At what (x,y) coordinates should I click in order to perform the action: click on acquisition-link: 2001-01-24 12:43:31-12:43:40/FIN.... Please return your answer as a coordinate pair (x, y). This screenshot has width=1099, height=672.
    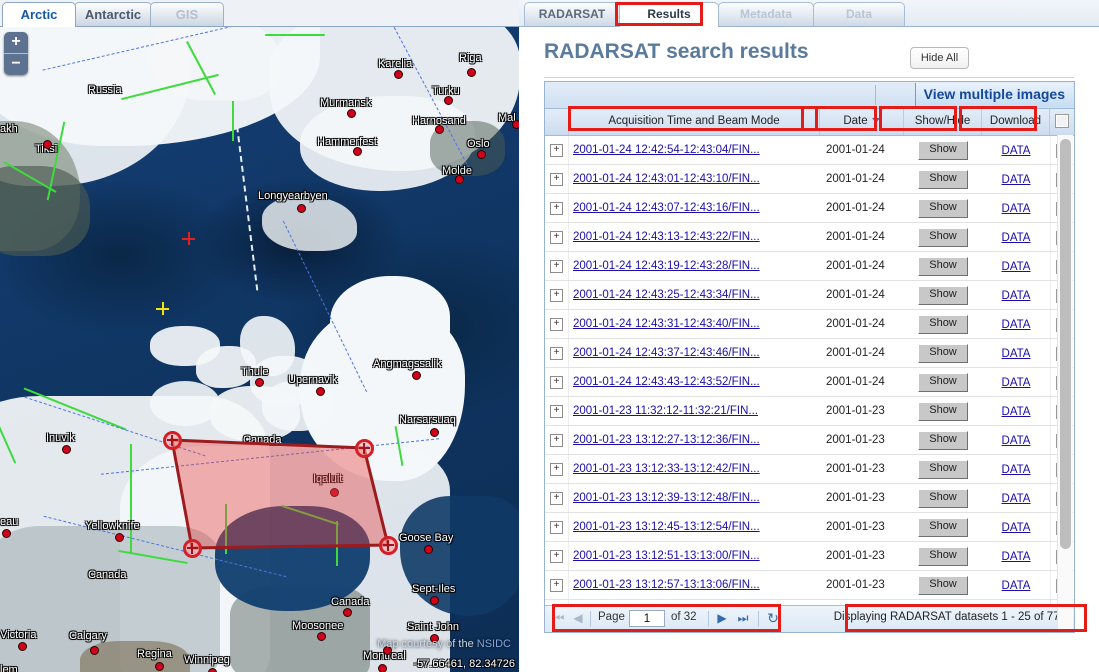
    Looking at the image, I should click on (666, 324).